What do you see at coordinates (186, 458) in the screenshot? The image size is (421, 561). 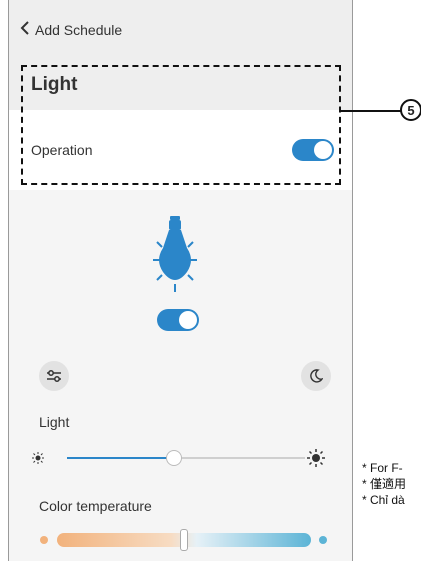 I see `brightness-slider` at bounding box center [186, 458].